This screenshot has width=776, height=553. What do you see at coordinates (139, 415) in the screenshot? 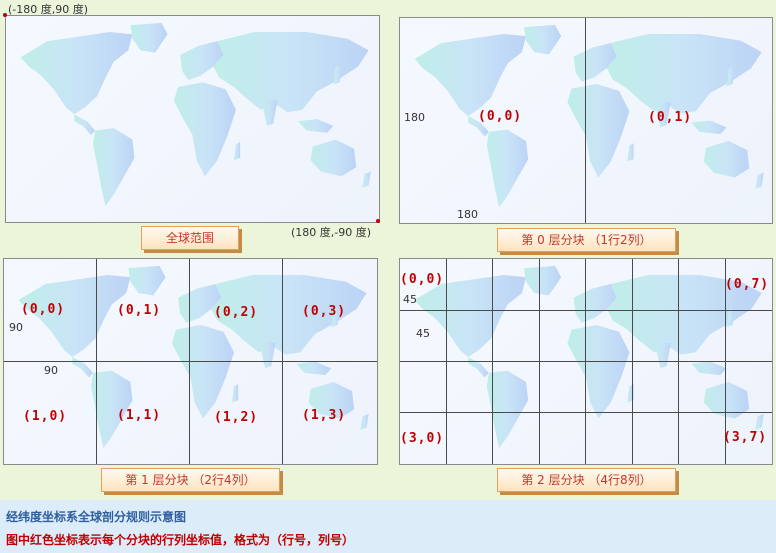
I see `tile-coord-1-1: (1,1)` at bounding box center [139, 415].